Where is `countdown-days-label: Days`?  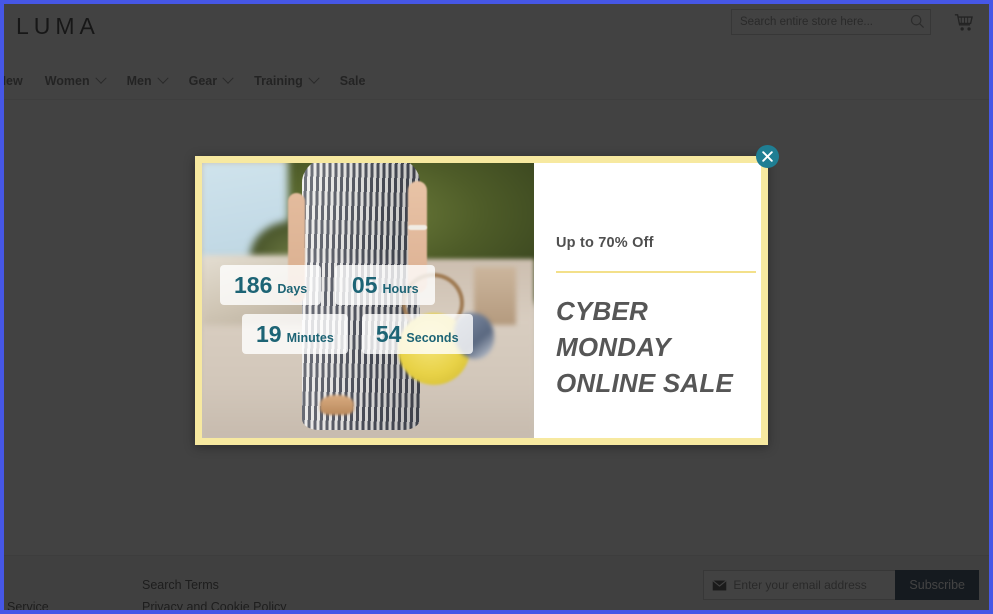 countdown-days-label: Days is located at coordinates (292, 289).